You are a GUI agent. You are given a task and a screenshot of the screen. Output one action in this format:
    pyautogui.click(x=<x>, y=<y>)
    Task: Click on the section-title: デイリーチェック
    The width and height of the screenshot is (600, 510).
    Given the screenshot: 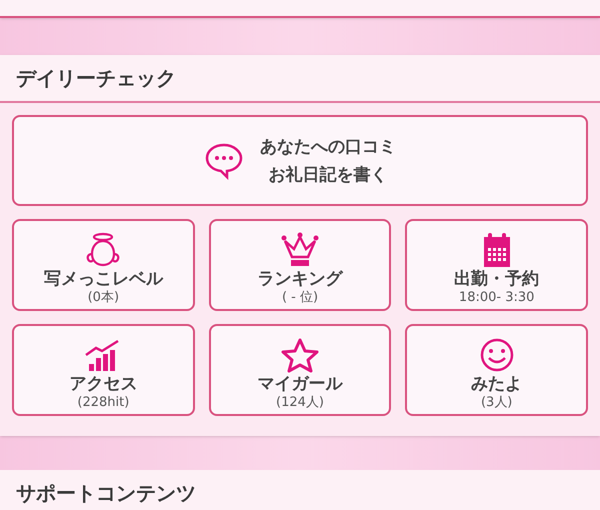 What is the action you would take?
    pyautogui.click(x=96, y=78)
    